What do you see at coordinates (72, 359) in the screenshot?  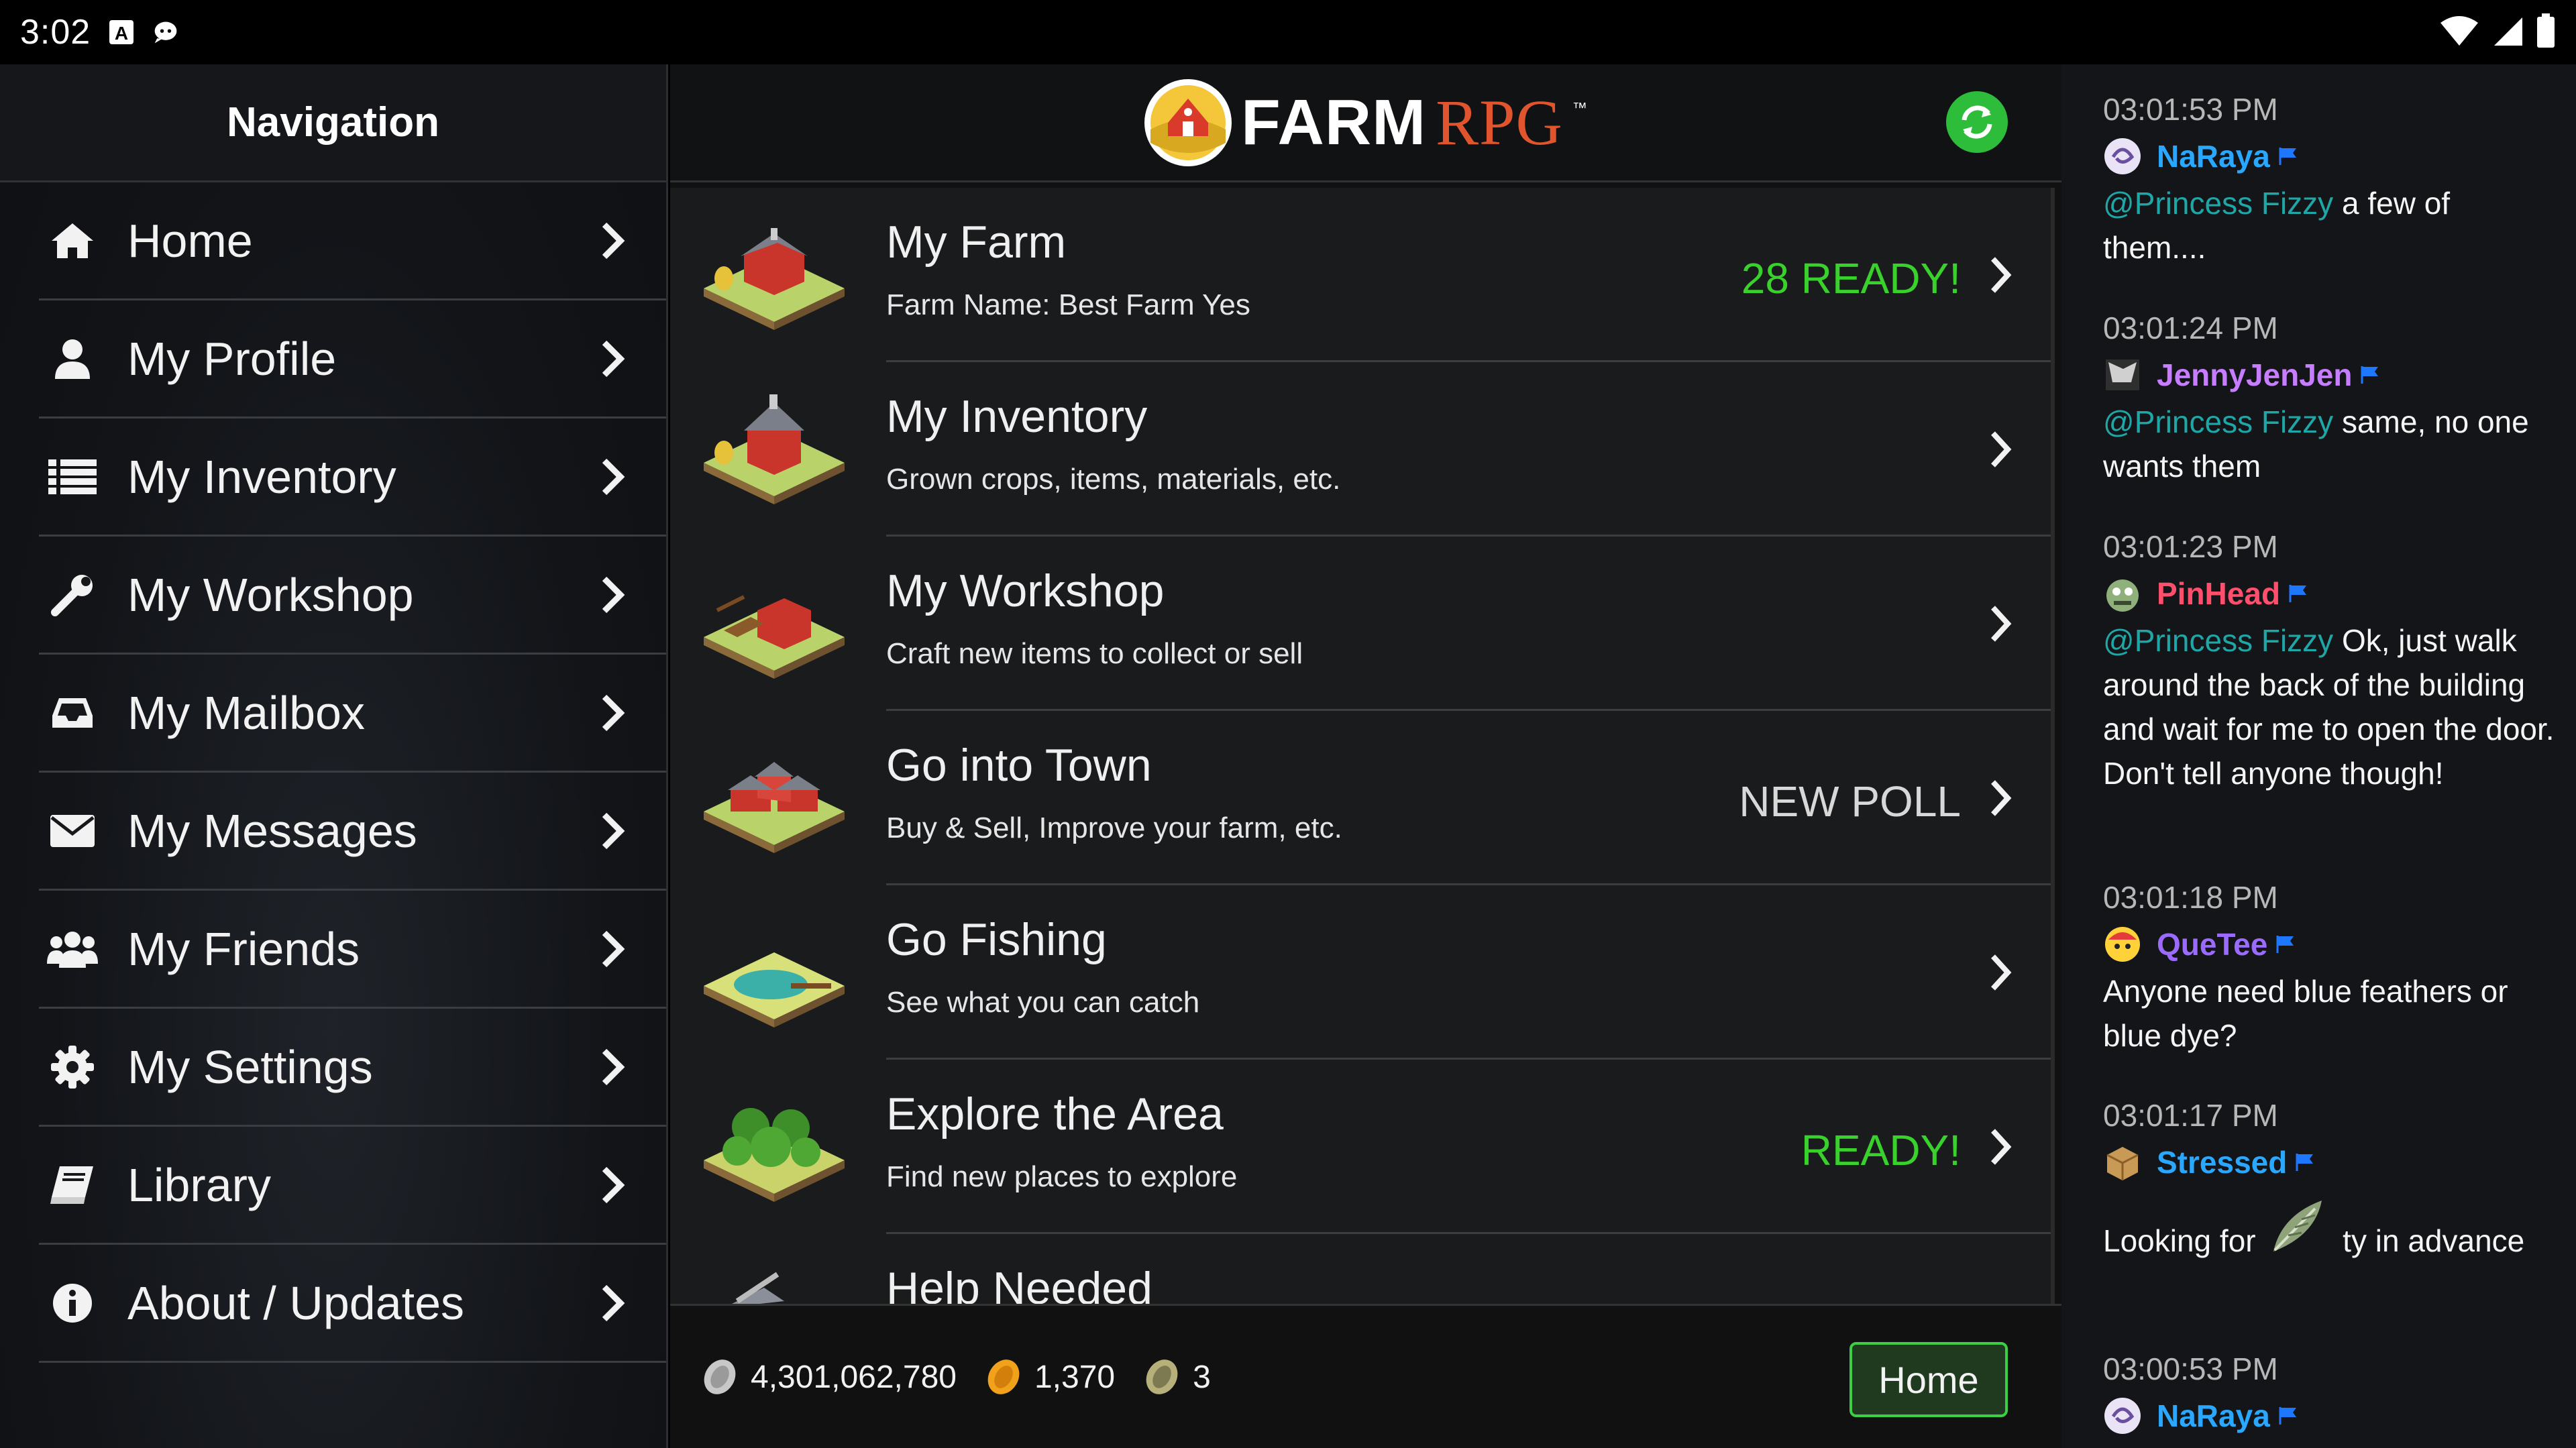 I see `user-icon` at bounding box center [72, 359].